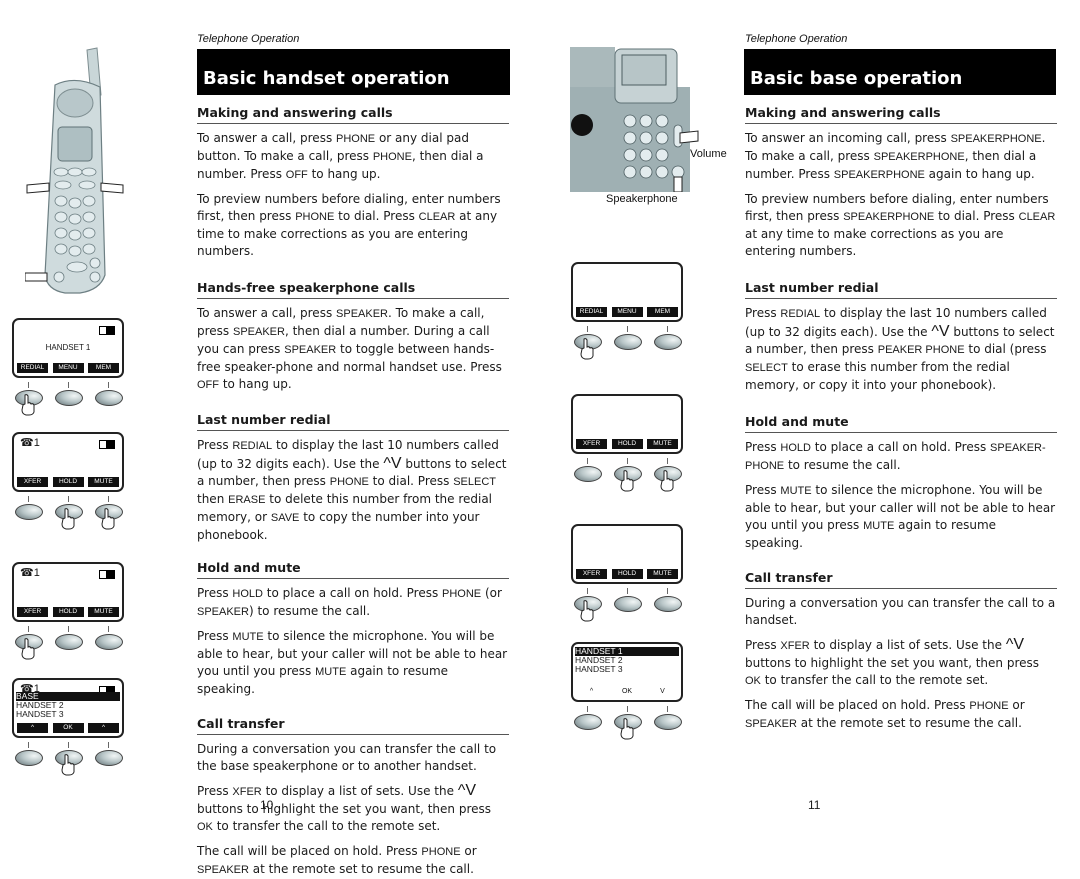  Describe the element at coordinates (662, 691) in the screenshot. I see `softkey-label: V` at that location.